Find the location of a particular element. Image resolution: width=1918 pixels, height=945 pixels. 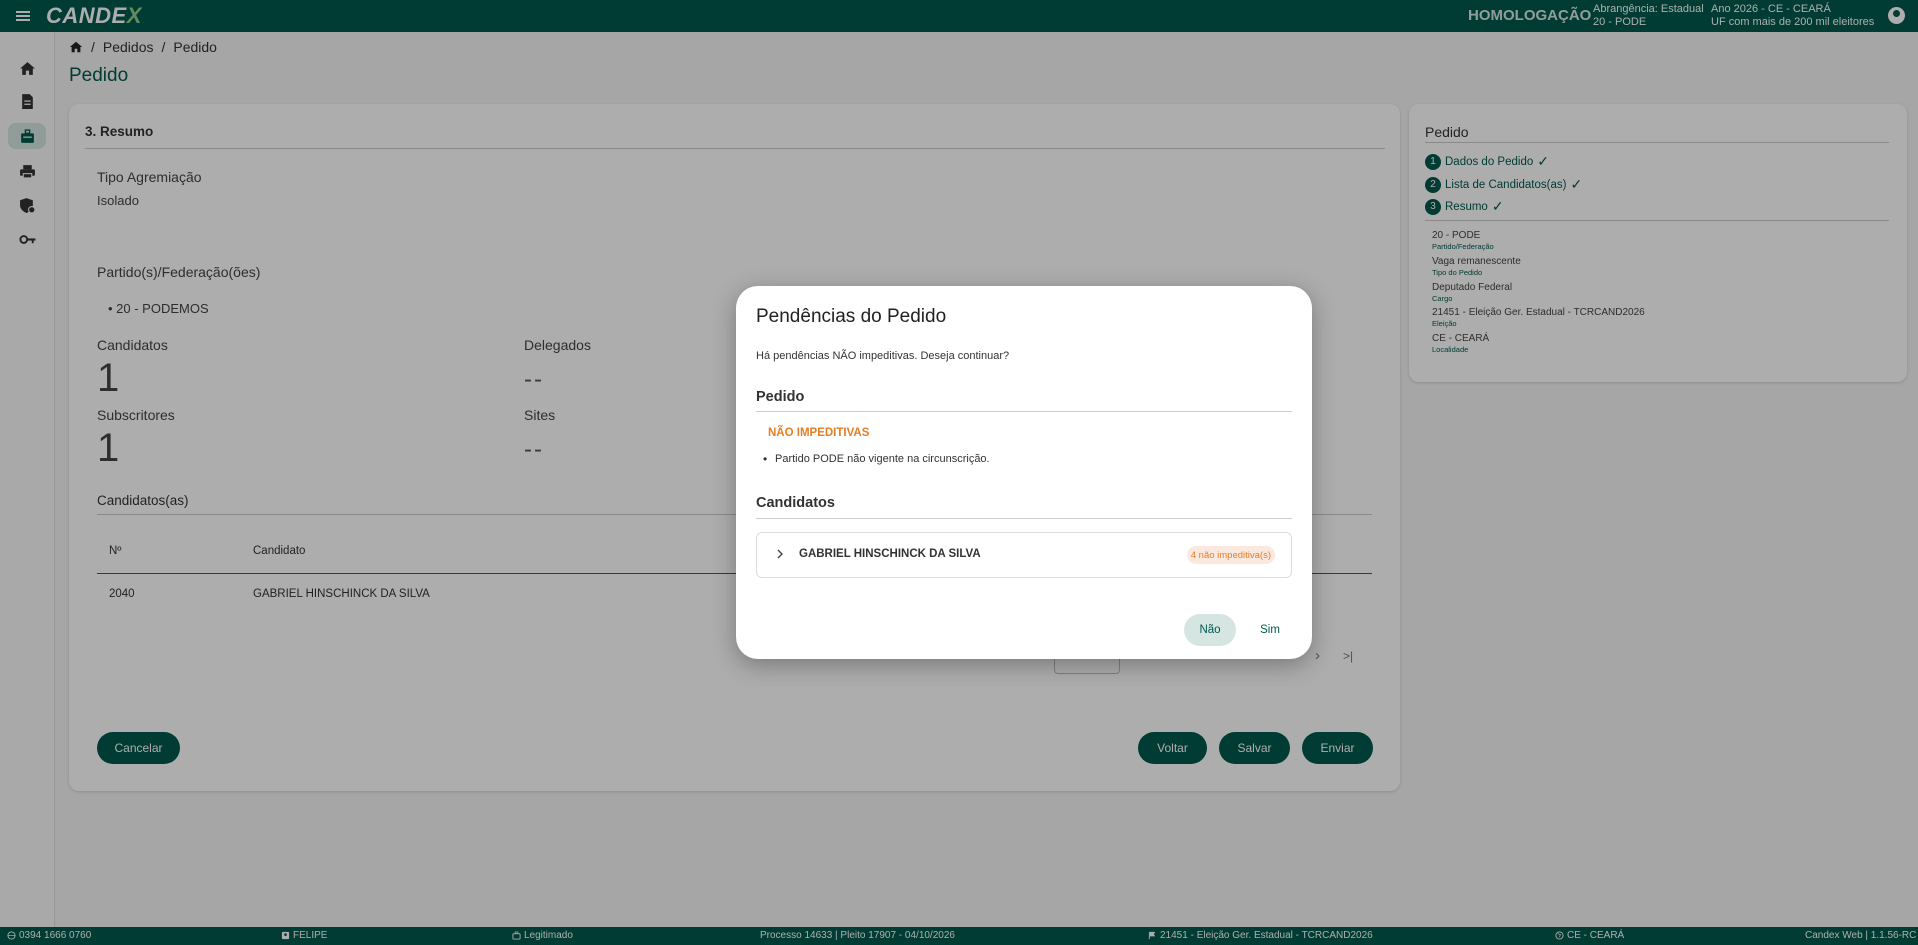

yes-button: Sim is located at coordinates (1270, 630).